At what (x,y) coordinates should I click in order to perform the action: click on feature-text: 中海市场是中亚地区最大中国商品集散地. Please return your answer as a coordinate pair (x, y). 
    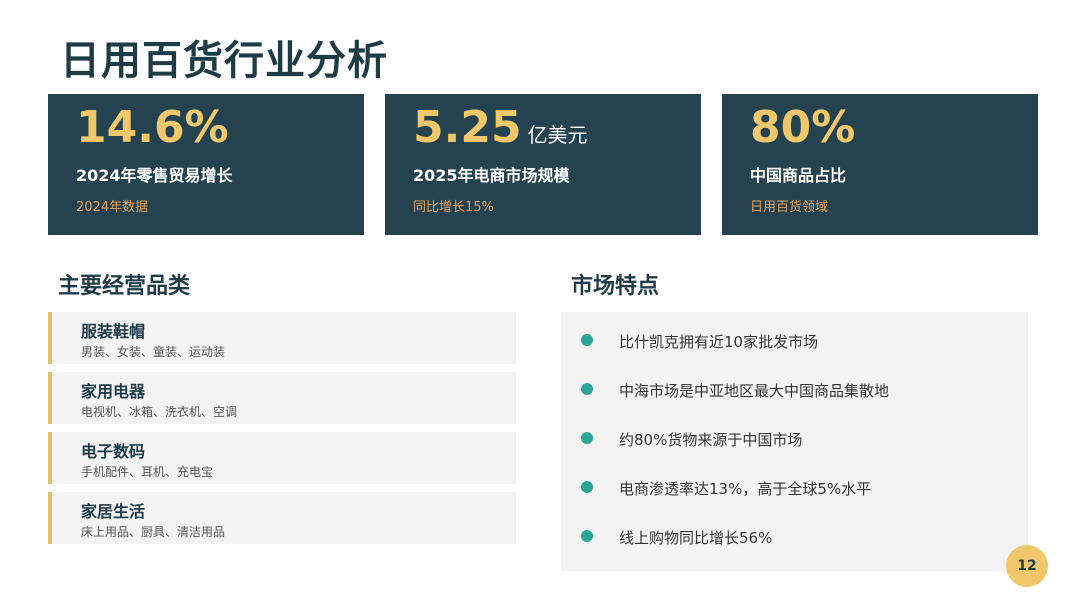
    Looking at the image, I should click on (754, 391).